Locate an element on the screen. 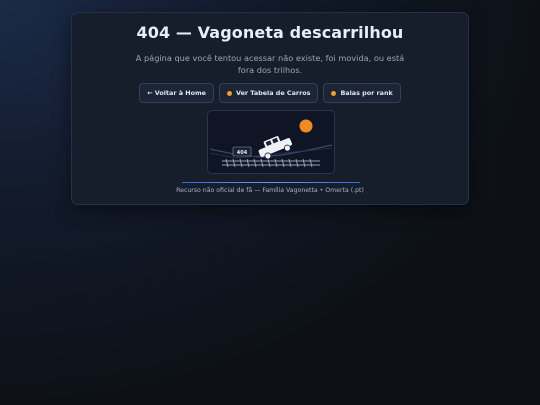 The width and height of the screenshot is (540, 405). page-title: 404 — Vagoneta descarrilhou is located at coordinates (270, 32).